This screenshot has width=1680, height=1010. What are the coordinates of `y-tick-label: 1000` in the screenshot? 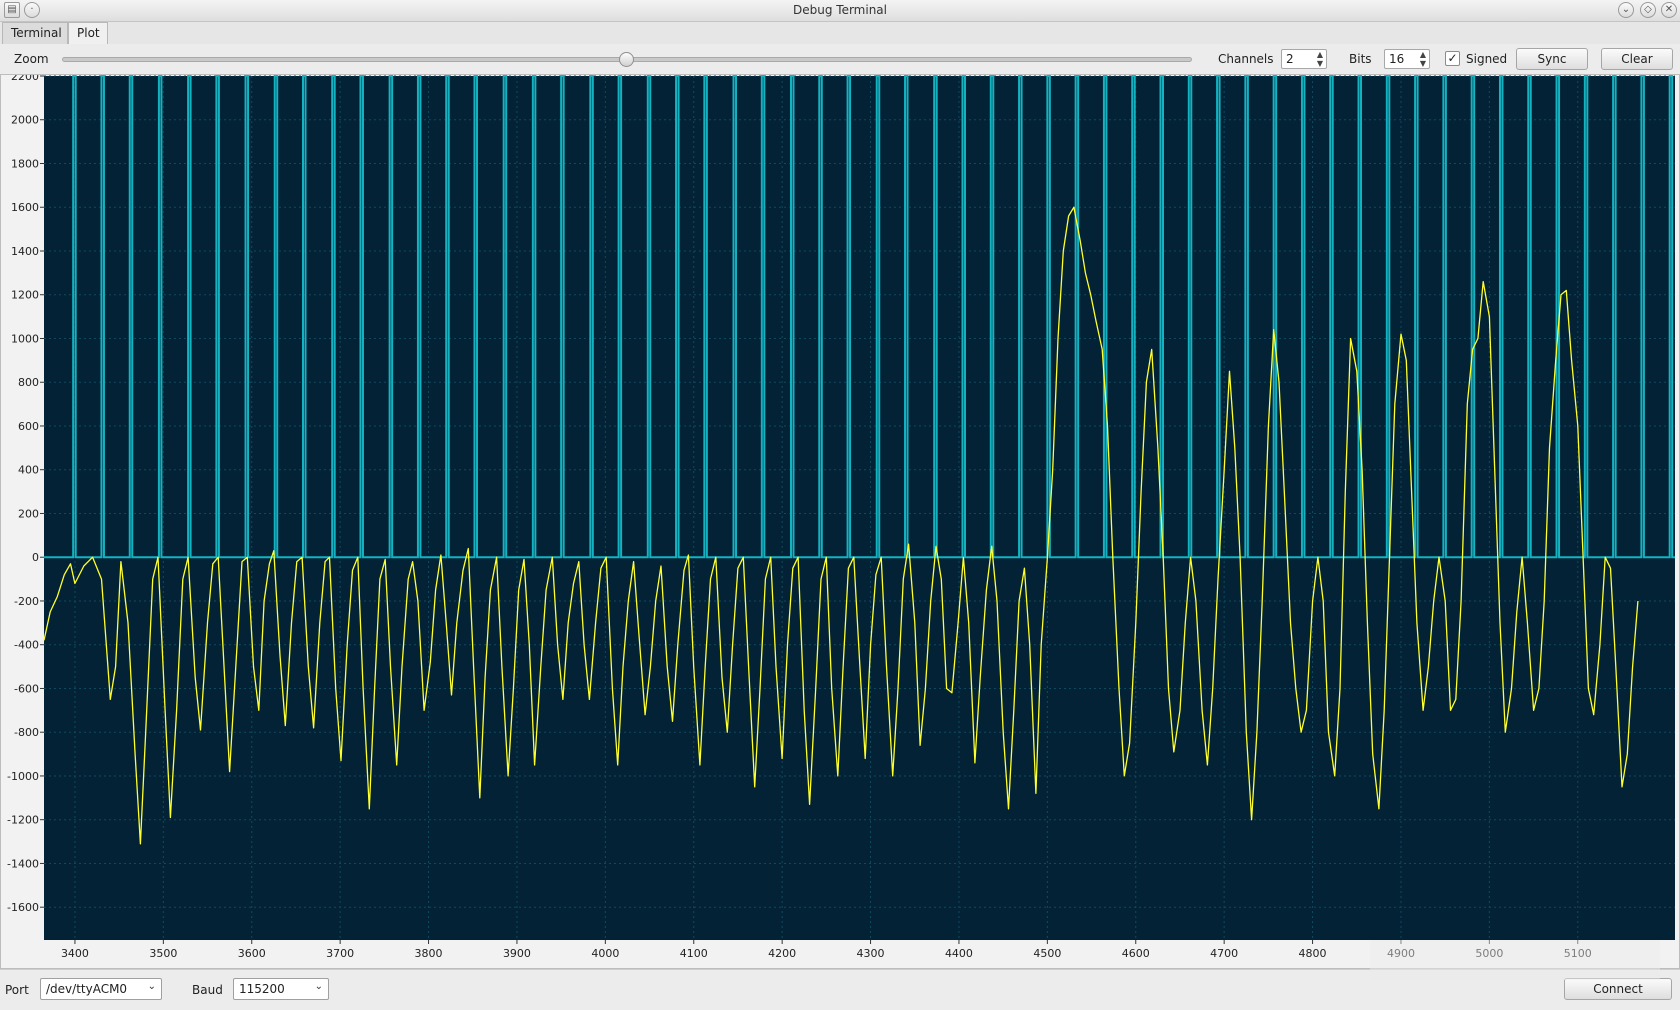 It's located at (25, 338).